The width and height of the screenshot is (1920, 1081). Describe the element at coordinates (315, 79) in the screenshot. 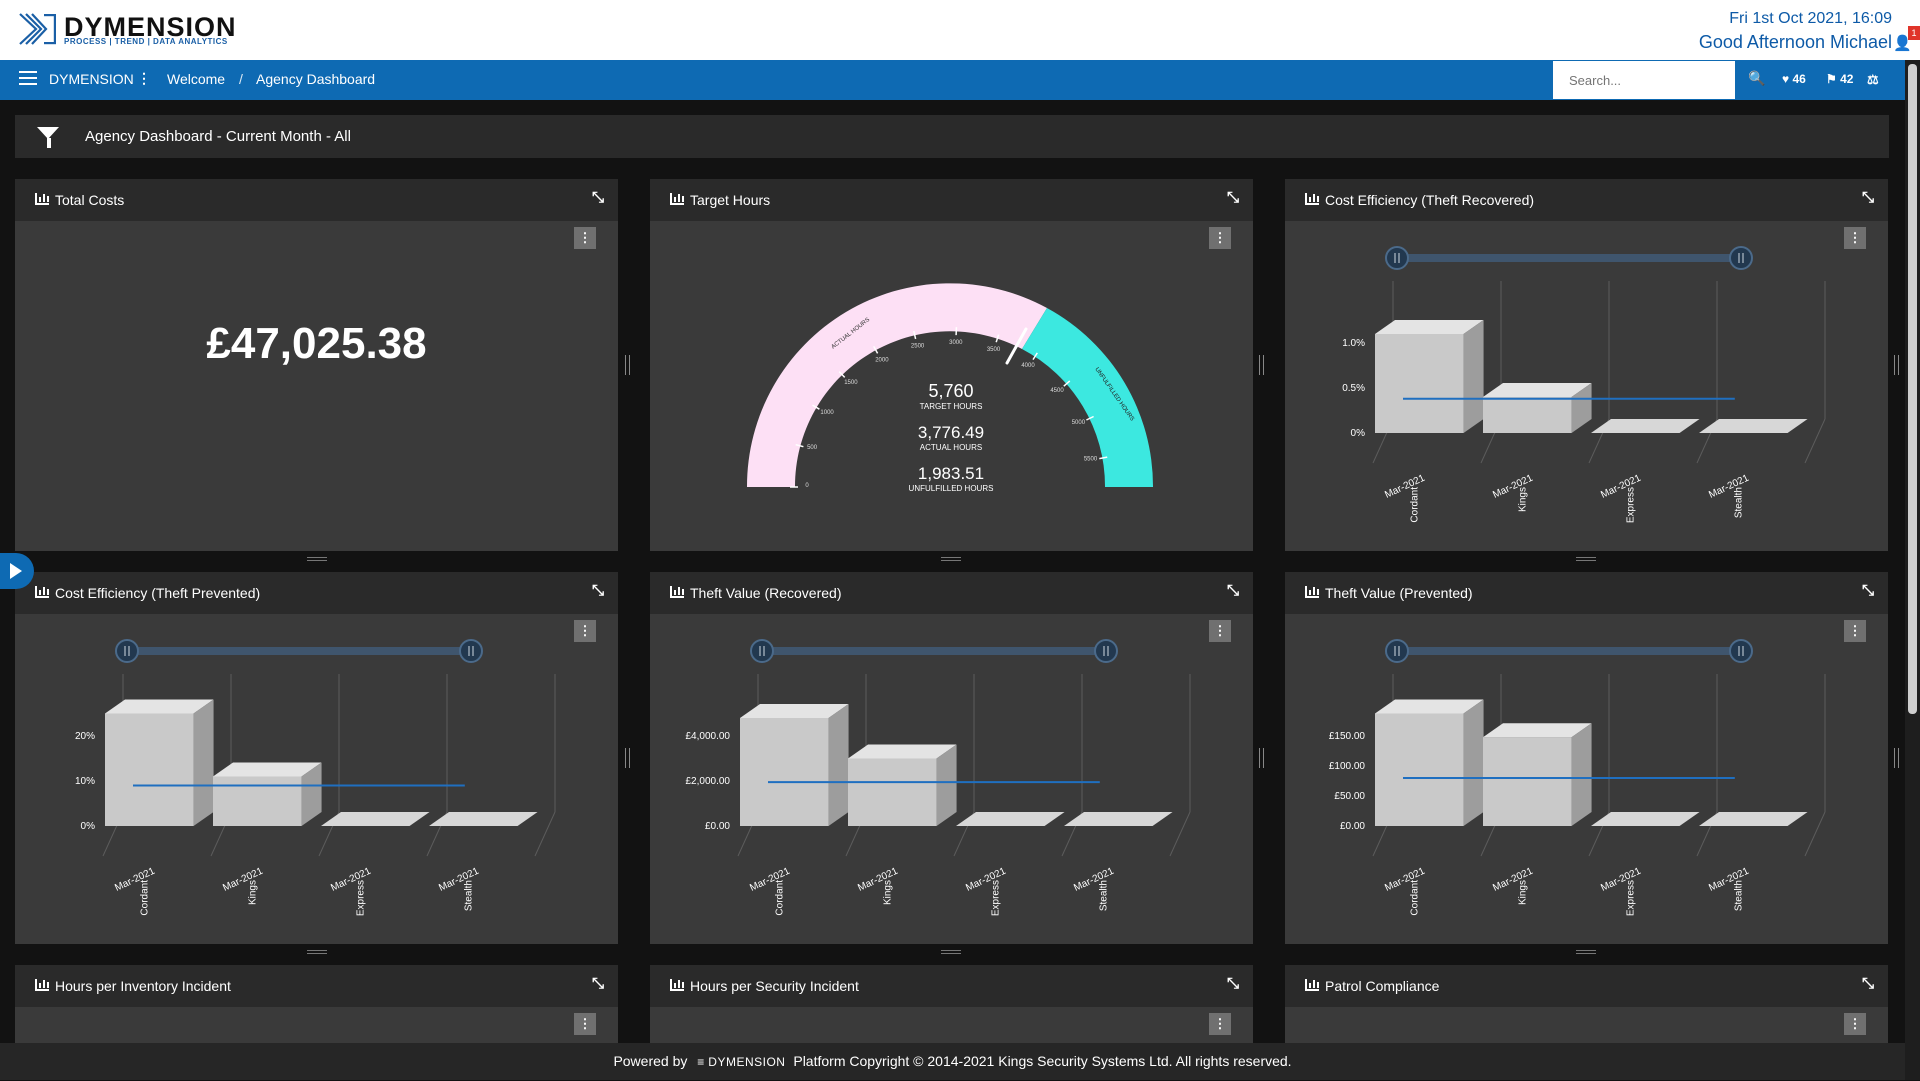

I see `breadcrumb-agency-dashboard: Agency Dashboard` at that location.